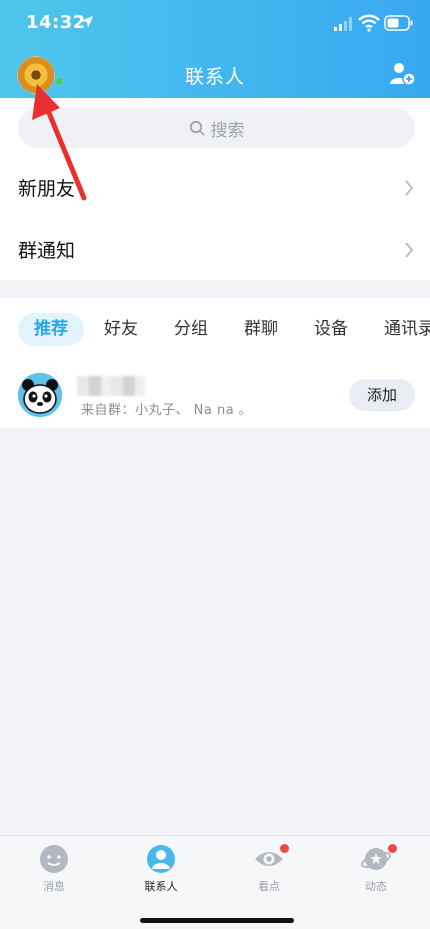  What do you see at coordinates (87, 22) in the screenshot?
I see `location-arrow-icon` at bounding box center [87, 22].